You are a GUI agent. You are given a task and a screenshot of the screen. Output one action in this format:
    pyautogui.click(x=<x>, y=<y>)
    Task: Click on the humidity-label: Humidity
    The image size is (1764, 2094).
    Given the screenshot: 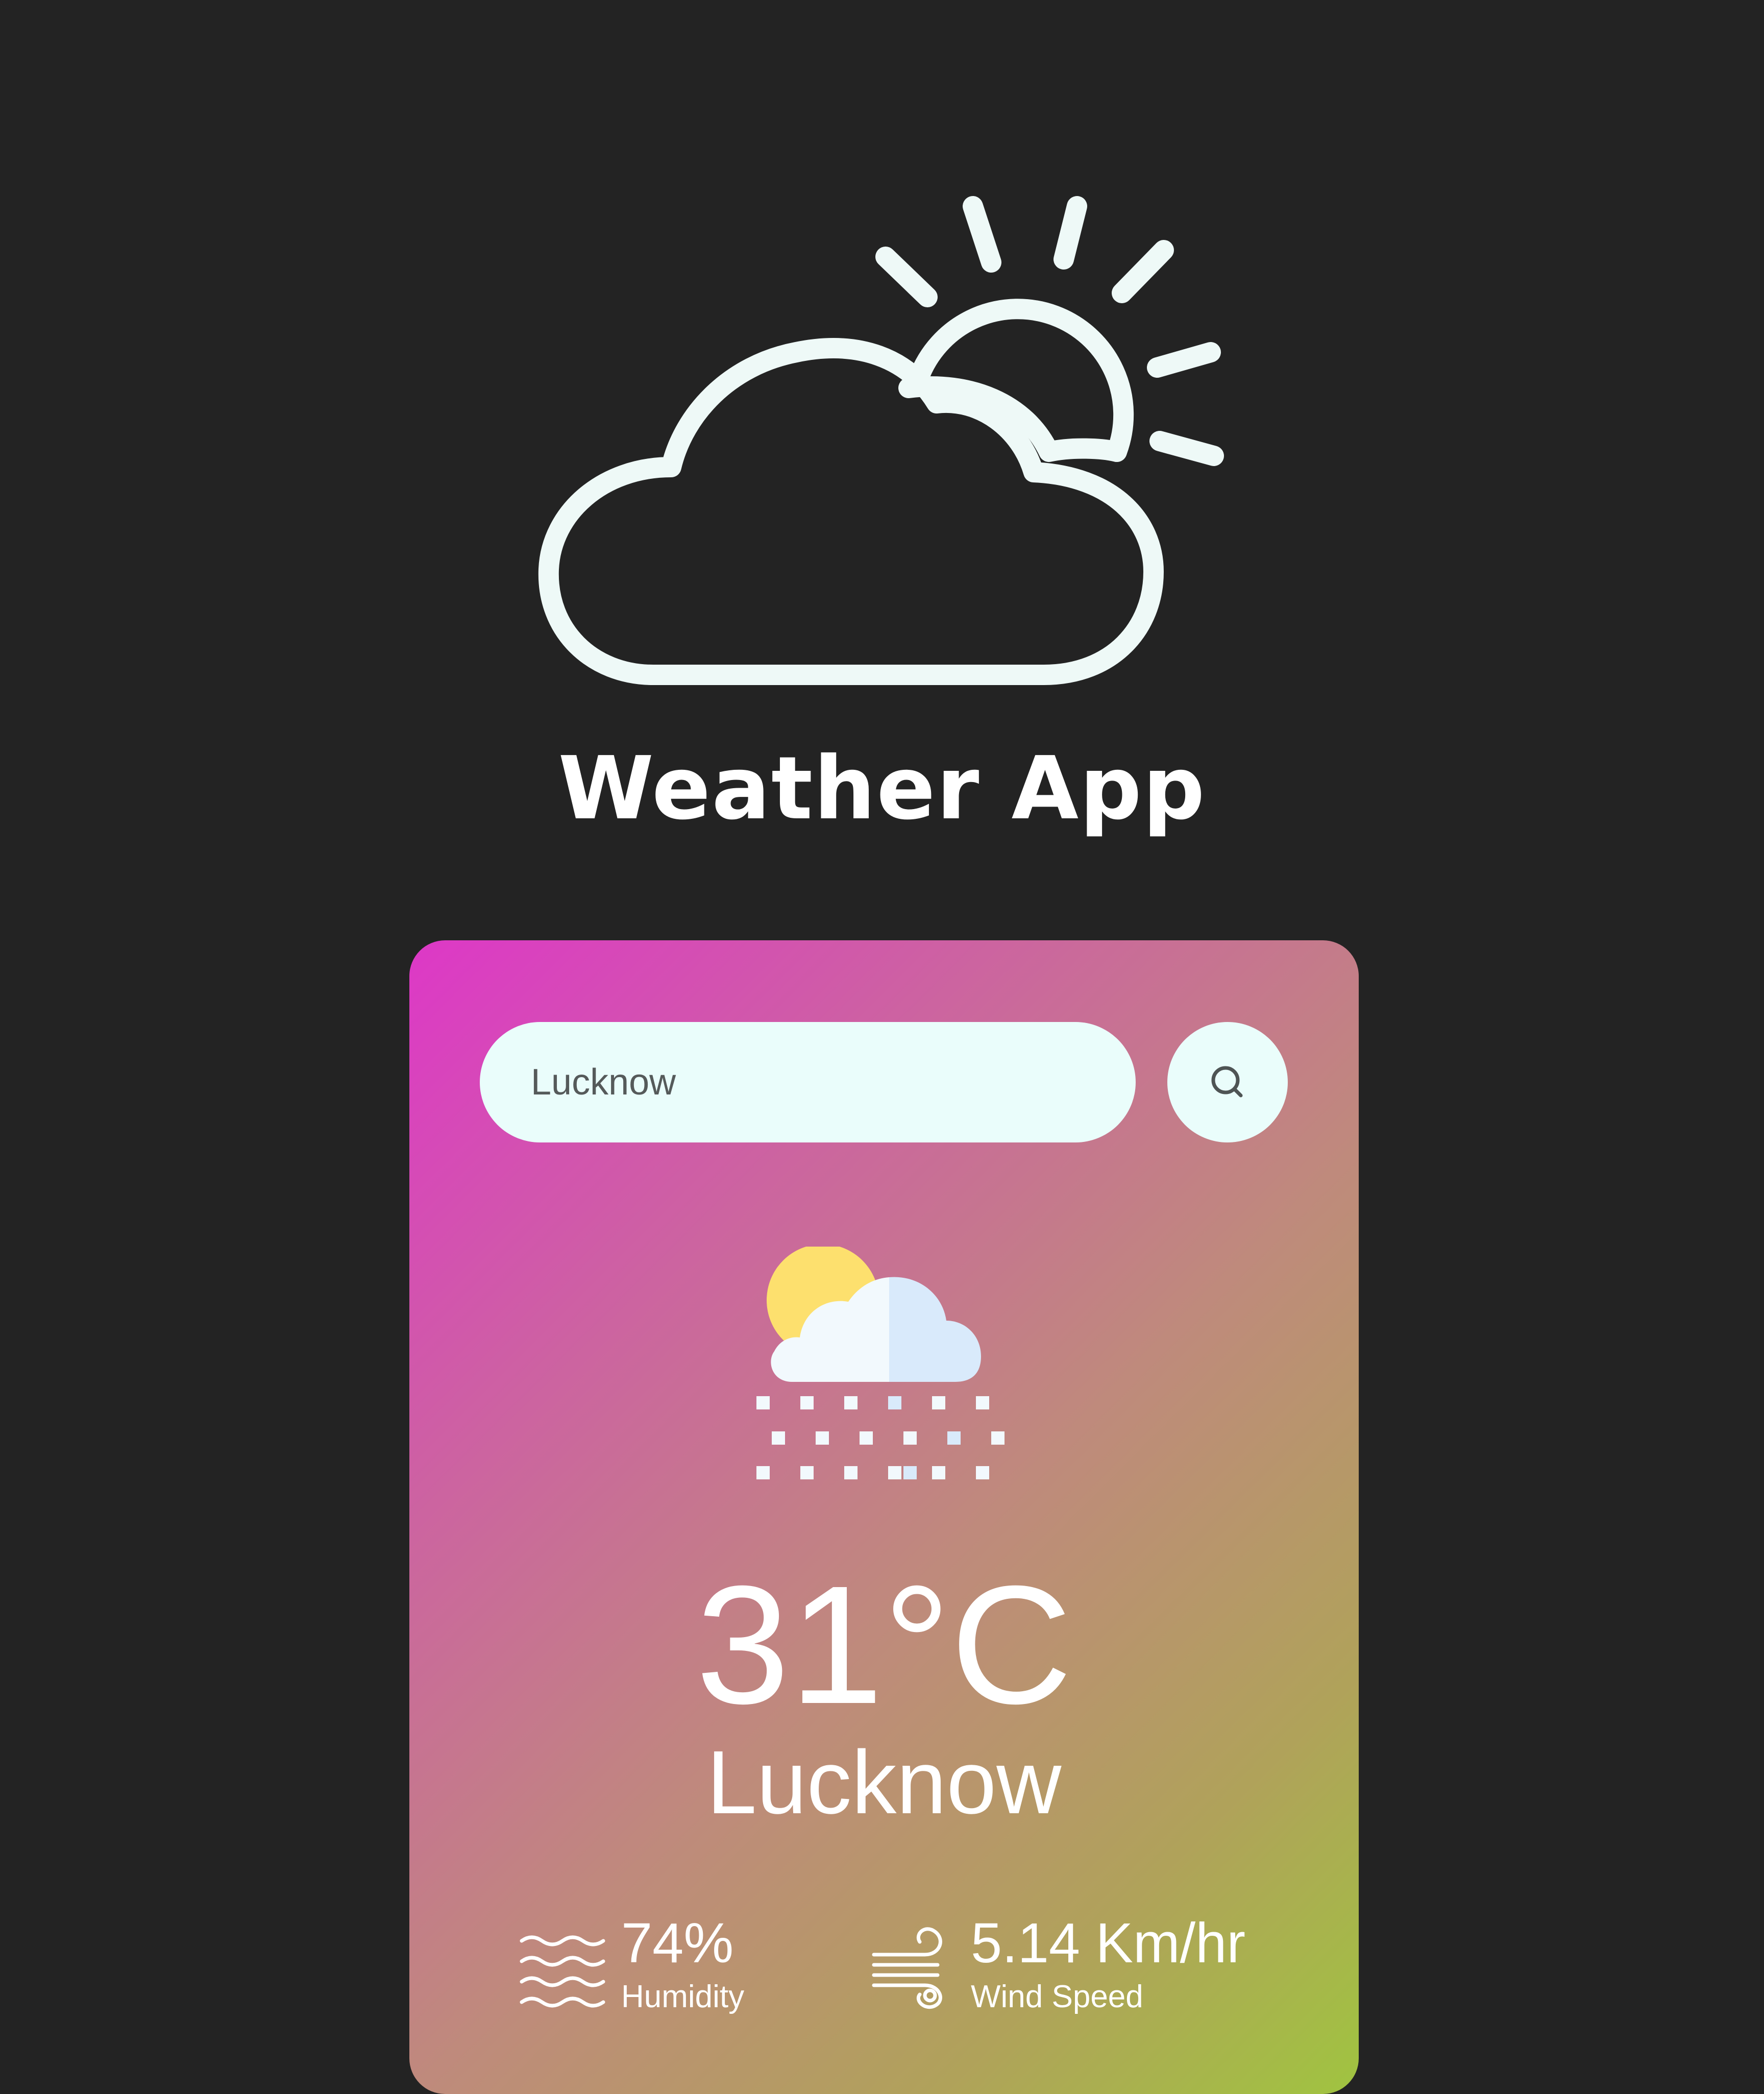 What is the action you would take?
    pyautogui.click(x=683, y=1996)
    